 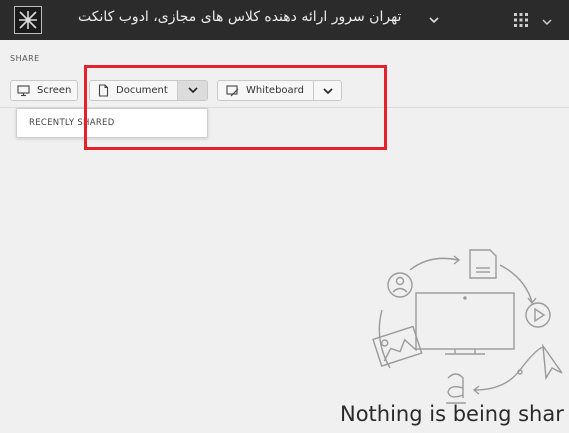 I want to click on highlight-box, so click(x=235, y=107).